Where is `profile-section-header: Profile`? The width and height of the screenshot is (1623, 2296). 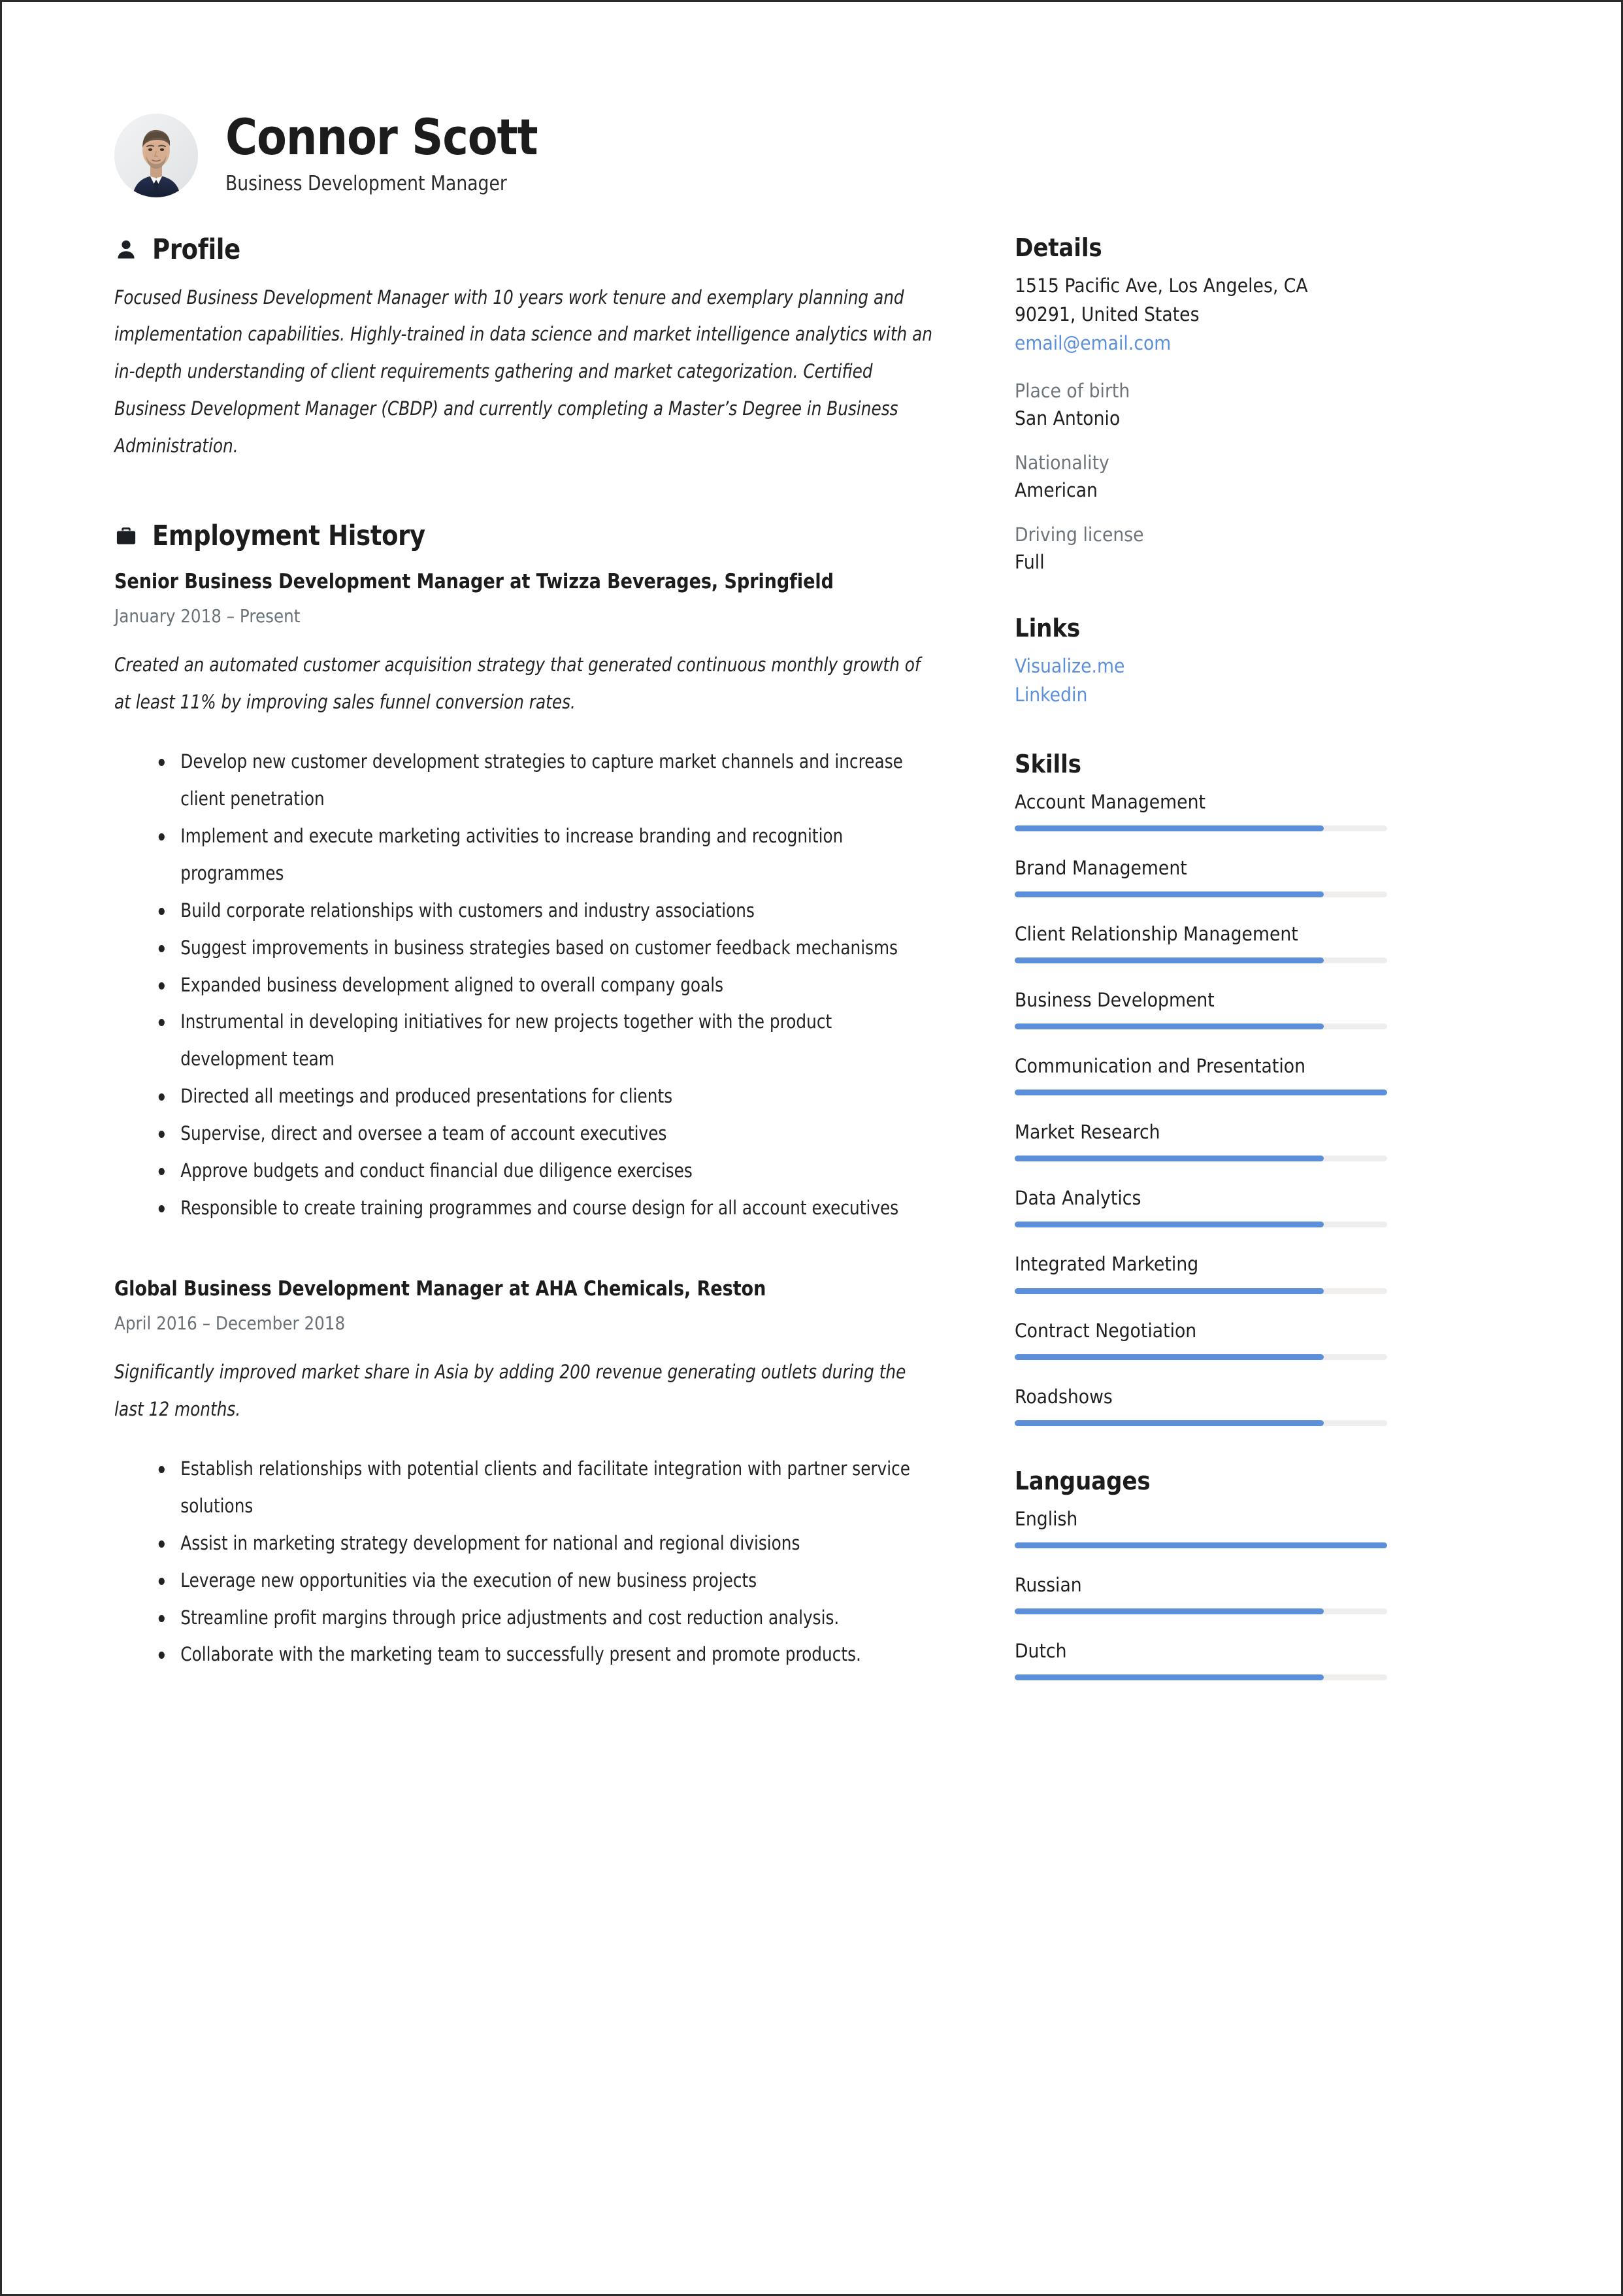 profile-section-header: Profile is located at coordinates (525, 249).